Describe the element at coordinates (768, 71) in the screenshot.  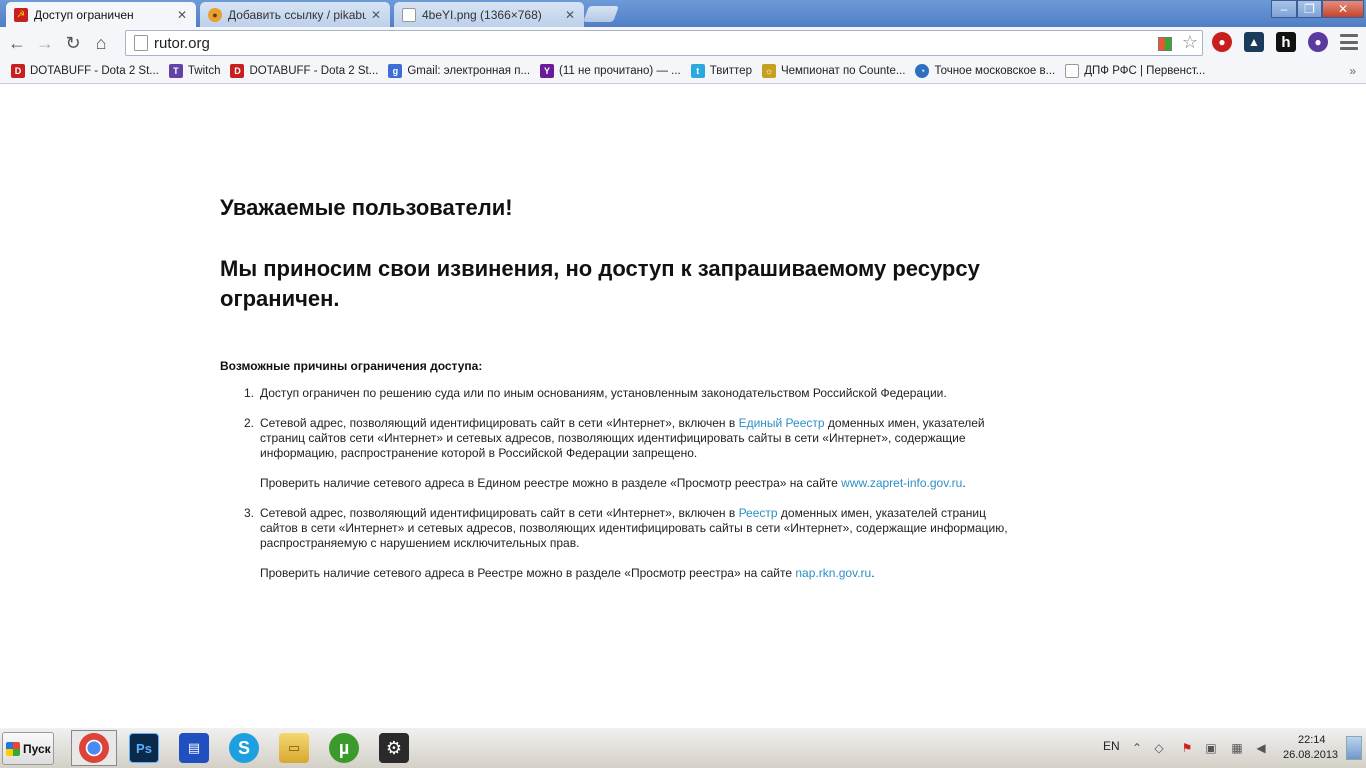
I see `lion-icon: ☼` at that location.